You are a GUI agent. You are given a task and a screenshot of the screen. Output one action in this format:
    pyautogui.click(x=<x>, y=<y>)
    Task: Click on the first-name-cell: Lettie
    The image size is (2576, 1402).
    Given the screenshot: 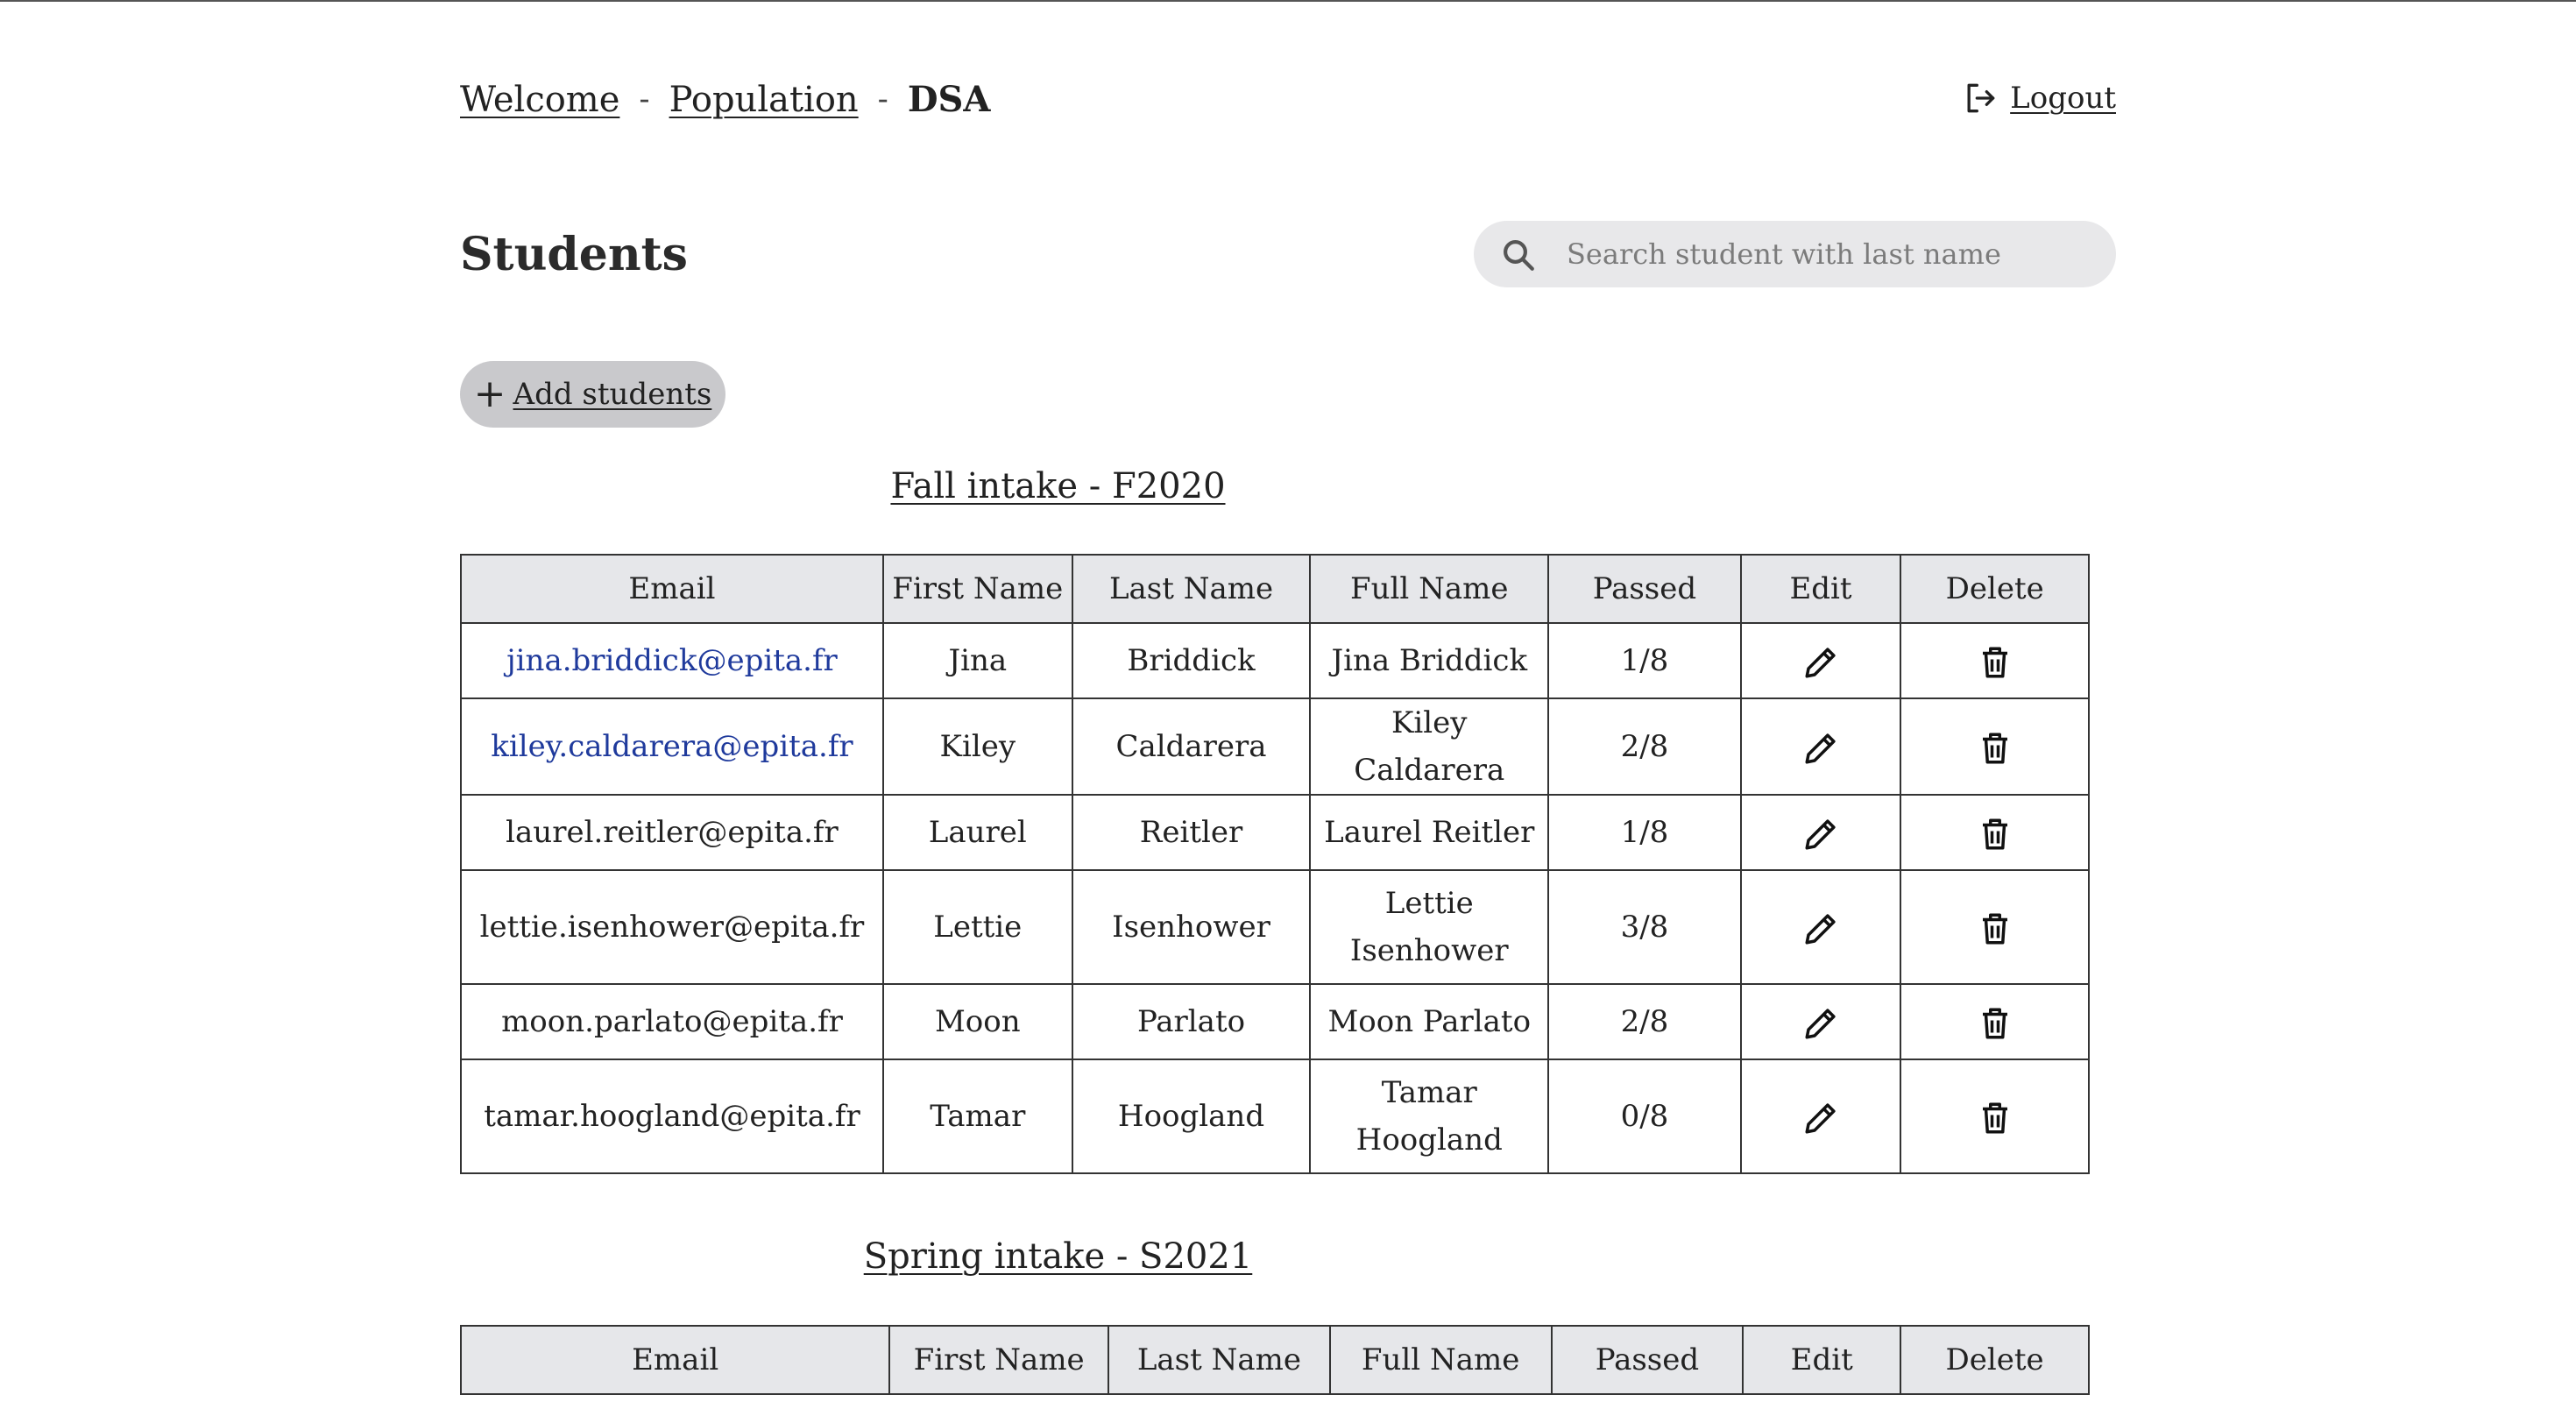 What is the action you would take?
    pyautogui.click(x=977, y=927)
    